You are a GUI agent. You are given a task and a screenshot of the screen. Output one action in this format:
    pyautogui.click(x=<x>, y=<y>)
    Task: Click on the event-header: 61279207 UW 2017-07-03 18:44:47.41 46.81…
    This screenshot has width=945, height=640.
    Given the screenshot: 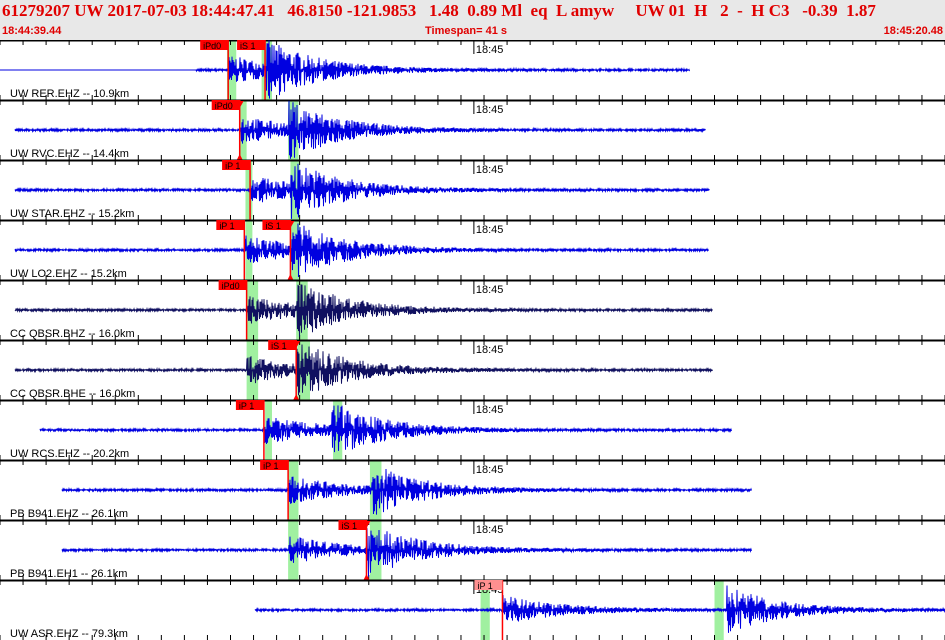 What is the action you would take?
    pyautogui.click(x=472, y=20)
    